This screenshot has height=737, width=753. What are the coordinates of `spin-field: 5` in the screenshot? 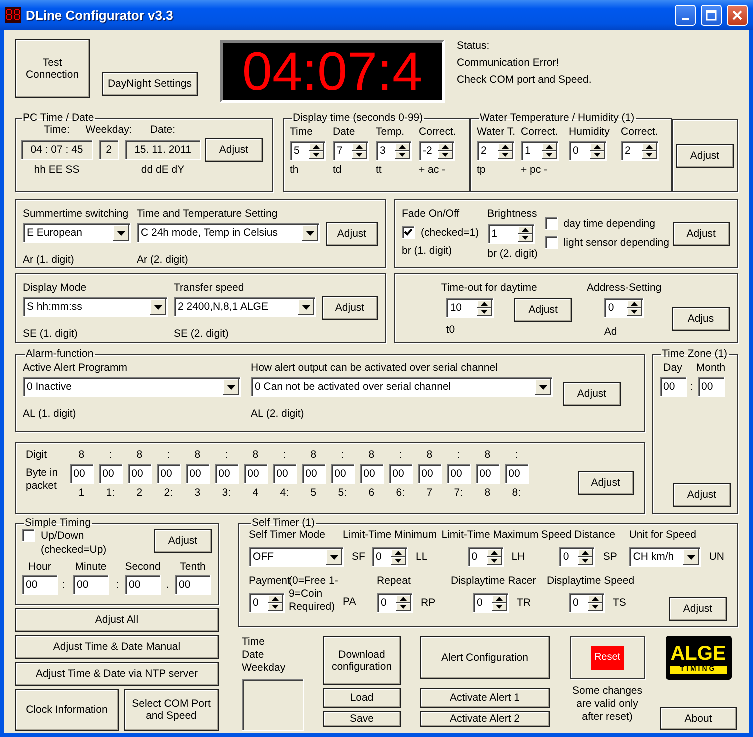 It's located at (308, 151).